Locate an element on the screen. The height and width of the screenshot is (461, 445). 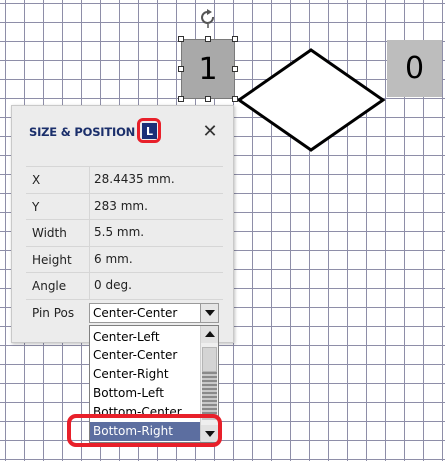
property-row-x: X 28.4435 mm. is located at coordinates (124, 179).